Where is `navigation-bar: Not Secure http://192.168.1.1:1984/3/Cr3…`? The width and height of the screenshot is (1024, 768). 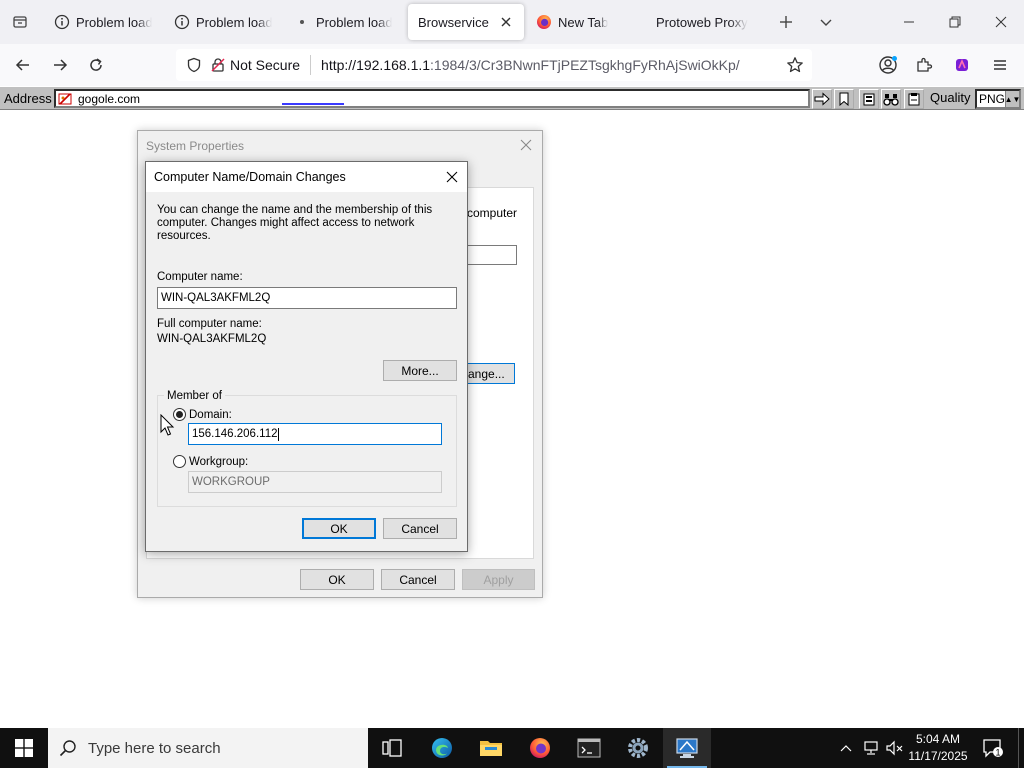 navigation-bar: Not Secure http://192.168.1.1:1984/3/Cr3… is located at coordinates (512, 65).